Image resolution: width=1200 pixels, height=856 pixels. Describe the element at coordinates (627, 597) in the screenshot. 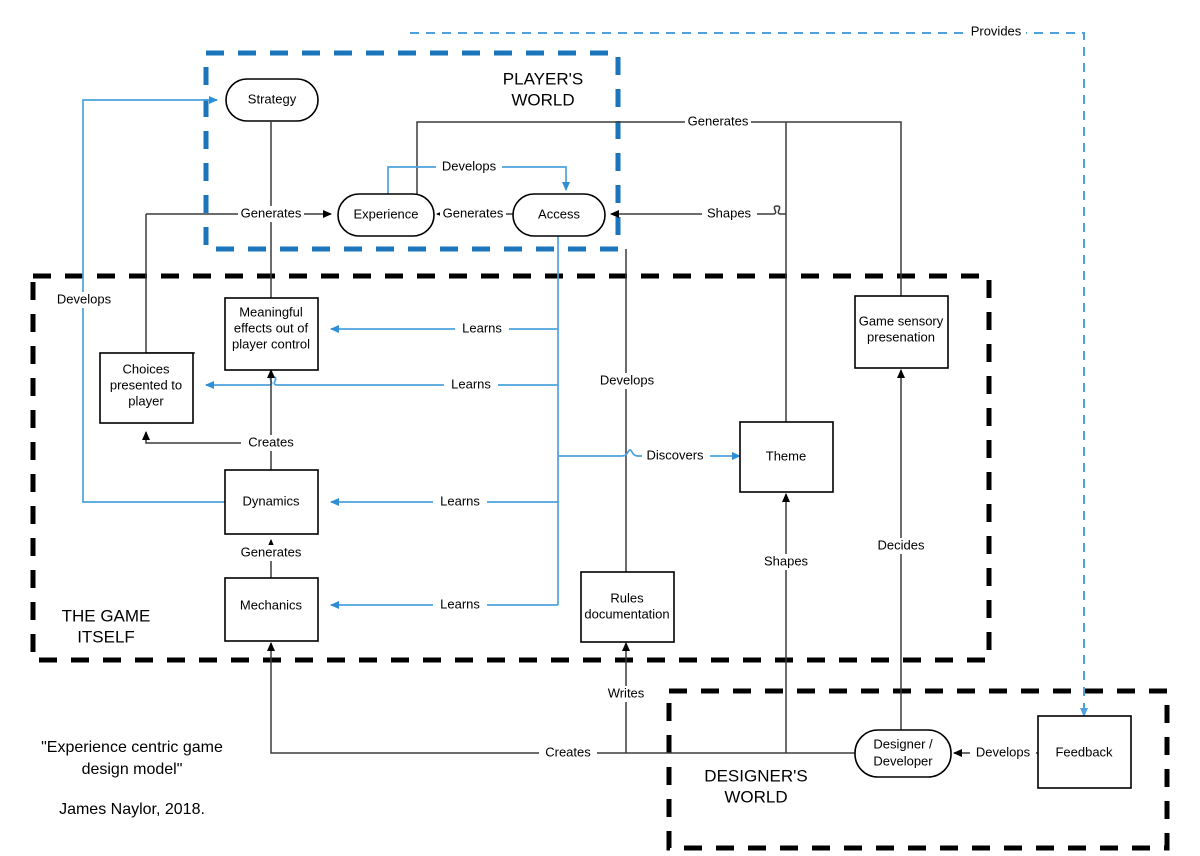

I see `node-rules-documentation-label-line1: Rules` at that location.